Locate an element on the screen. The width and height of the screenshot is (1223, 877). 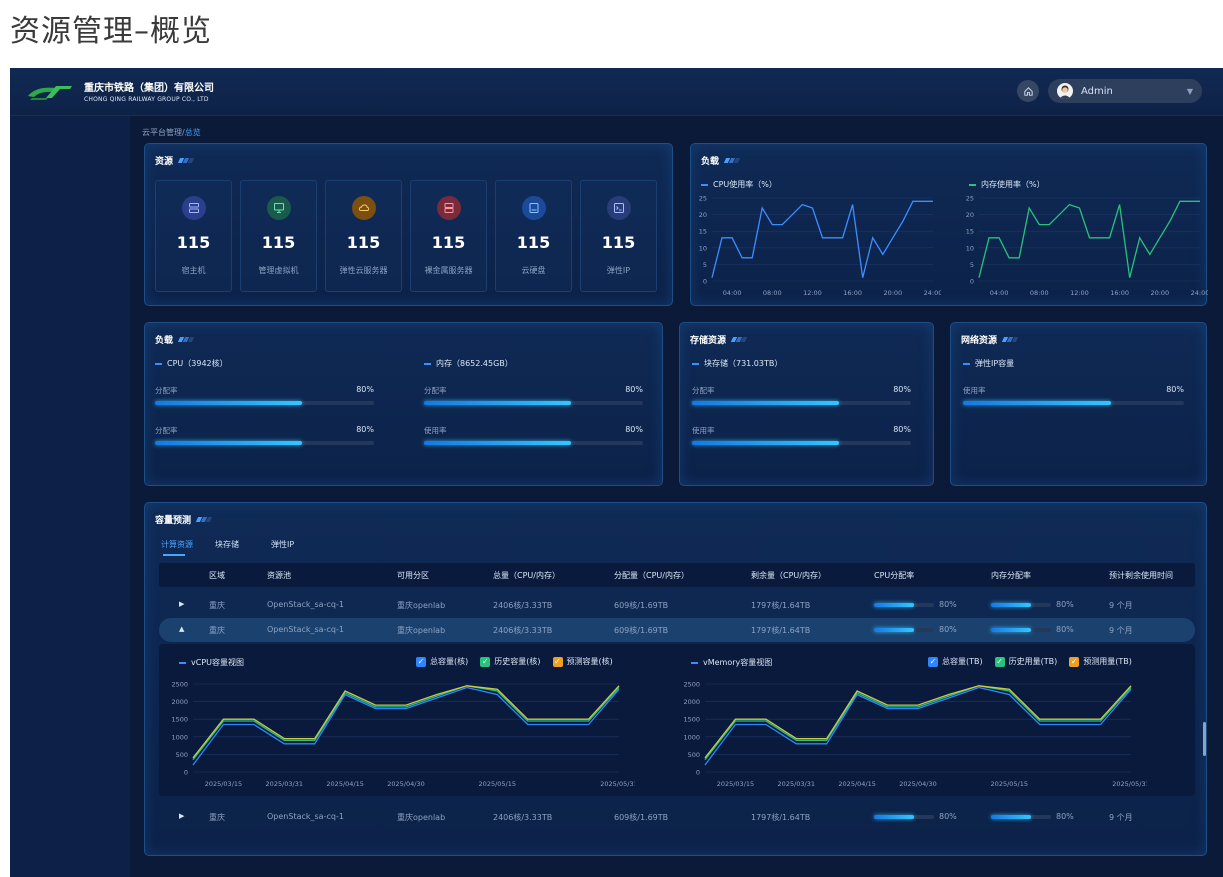
tab-elastic-ip: 弹性IP is located at coordinates (282, 544).